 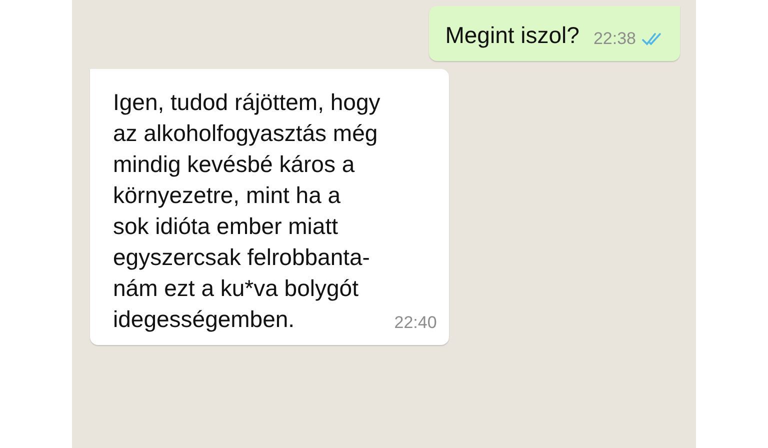 What do you see at coordinates (614, 39) in the screenshot?
I see `message-time: 22:38` at bounding box center [614, 39].